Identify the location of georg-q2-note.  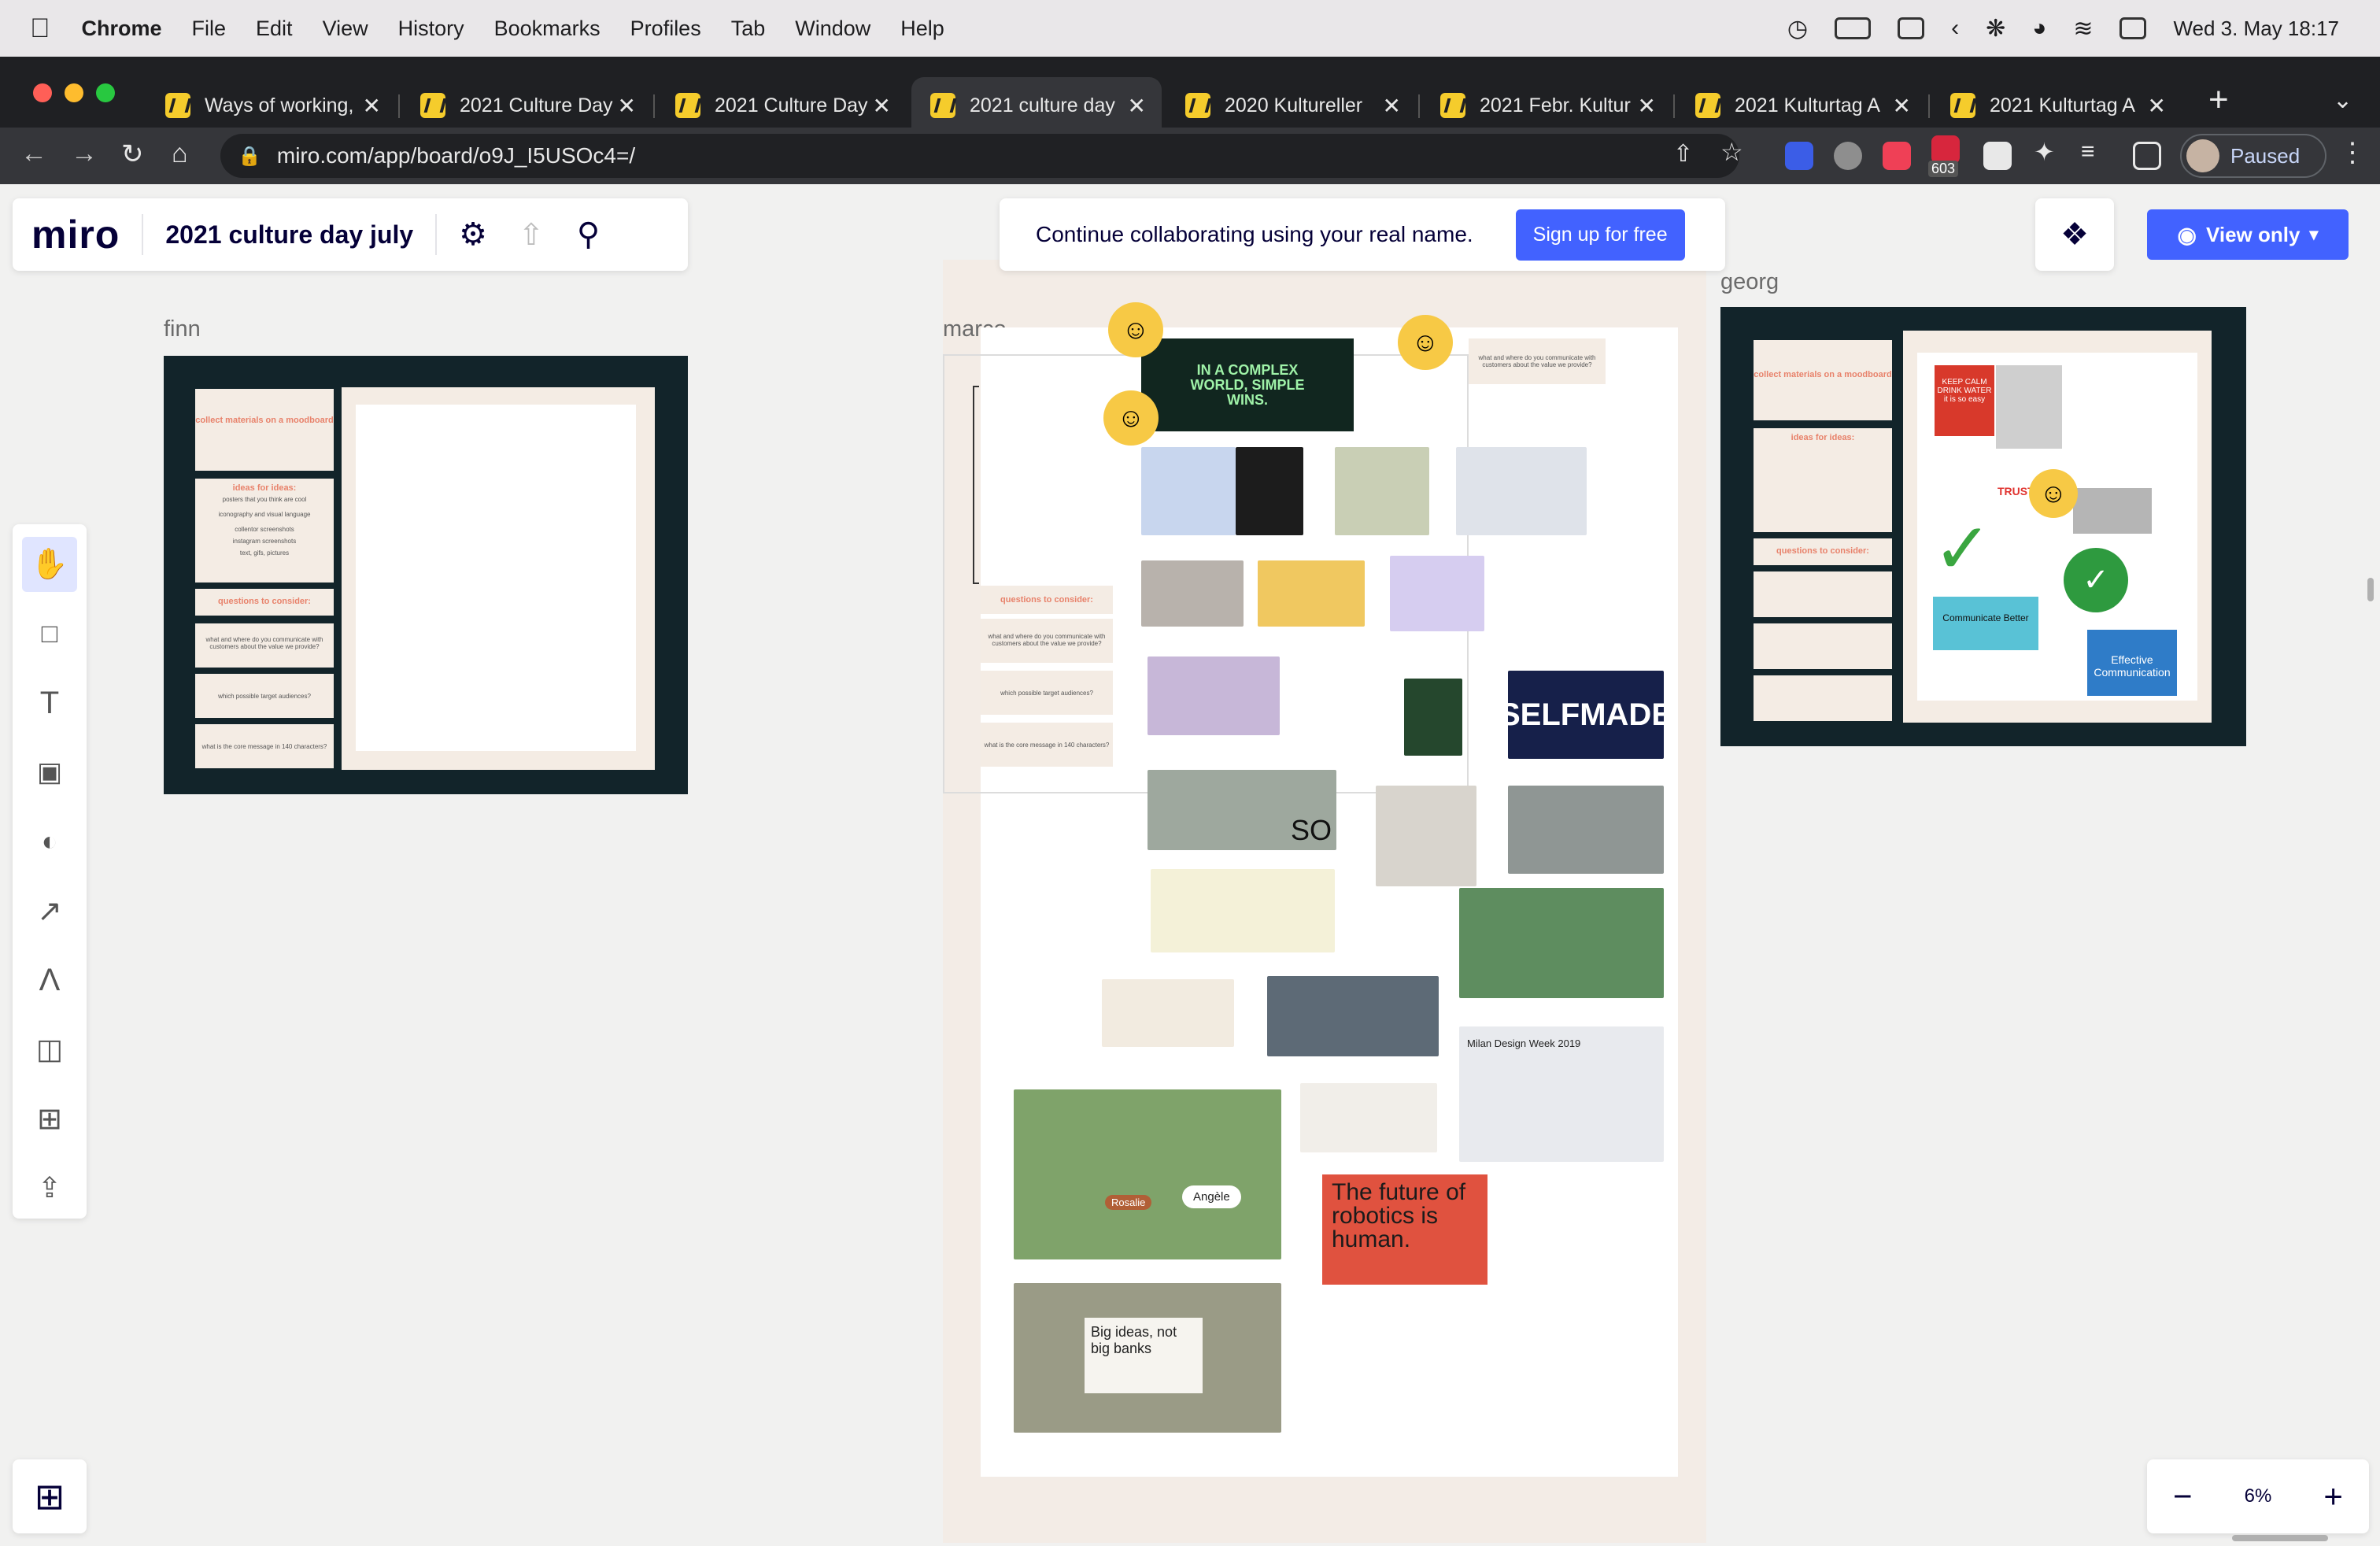
(1823, 646).